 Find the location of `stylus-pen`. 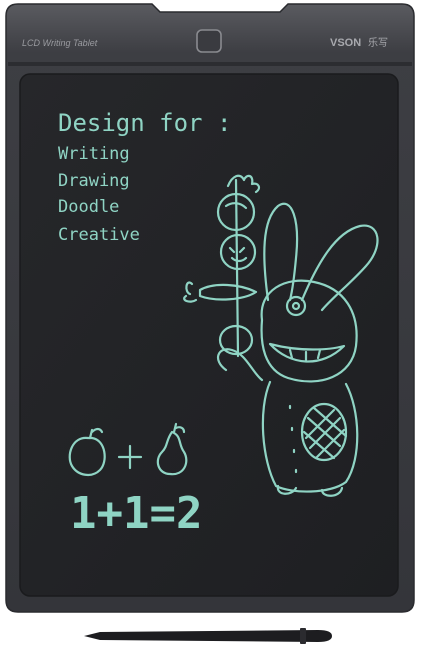

stylus-pen is located at coordinates (208, 636).